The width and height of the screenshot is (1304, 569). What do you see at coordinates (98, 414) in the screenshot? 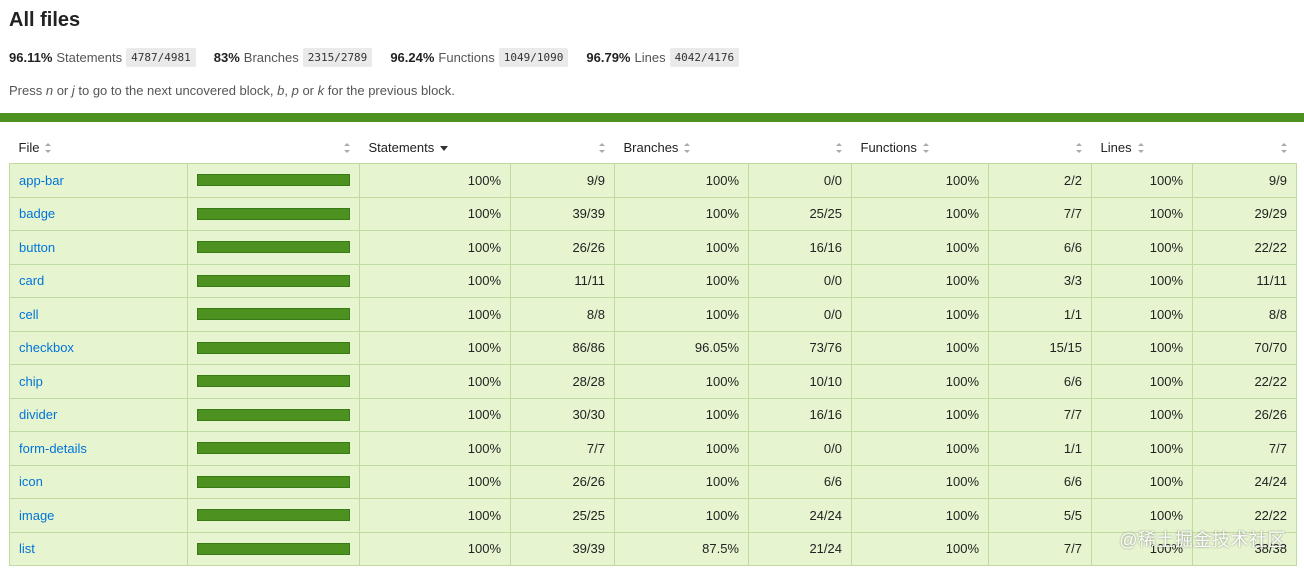
I see `file-cell: divider` at bounding box center [98, 414].